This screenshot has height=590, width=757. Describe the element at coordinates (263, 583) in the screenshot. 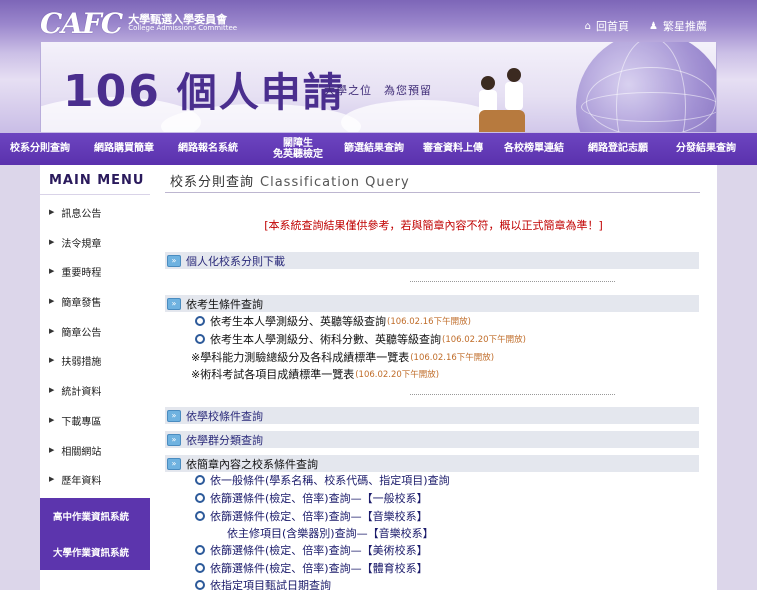

I see `query-exam-date: 依指定項目甄試日期查詢` at that location.